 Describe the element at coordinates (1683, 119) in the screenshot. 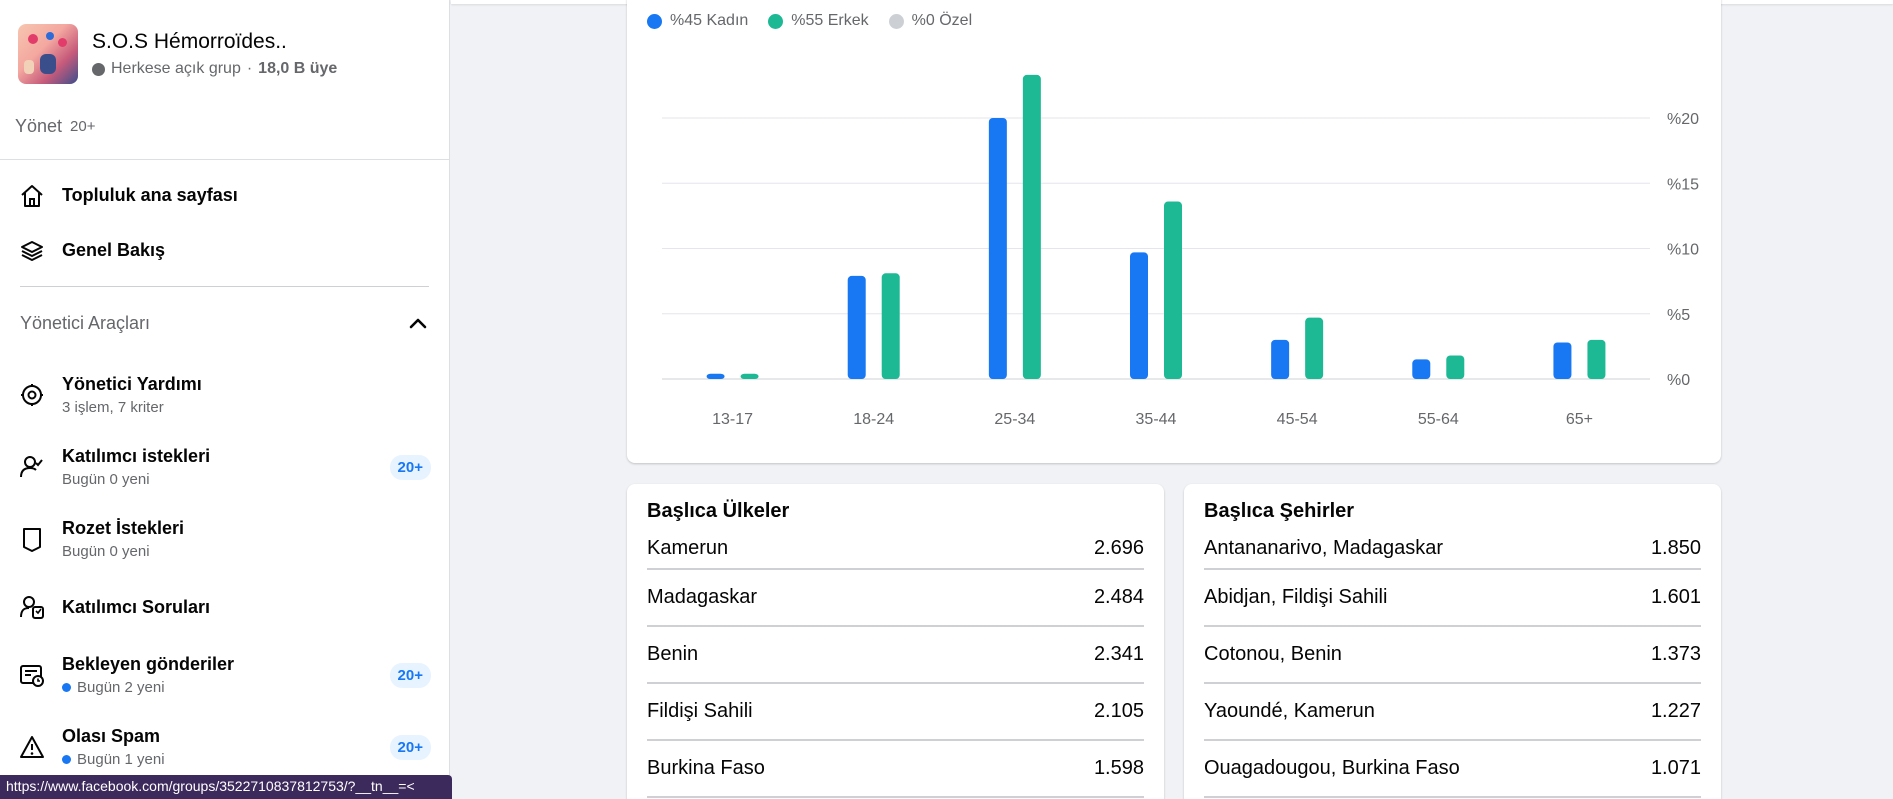

I see `y-tick-label: %20` at that location.